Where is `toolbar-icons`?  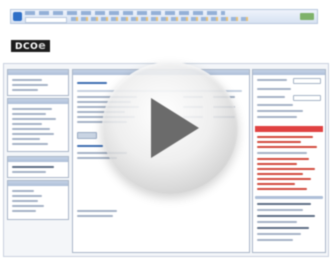 toolbar-icons is located at coordinates (161, 19).